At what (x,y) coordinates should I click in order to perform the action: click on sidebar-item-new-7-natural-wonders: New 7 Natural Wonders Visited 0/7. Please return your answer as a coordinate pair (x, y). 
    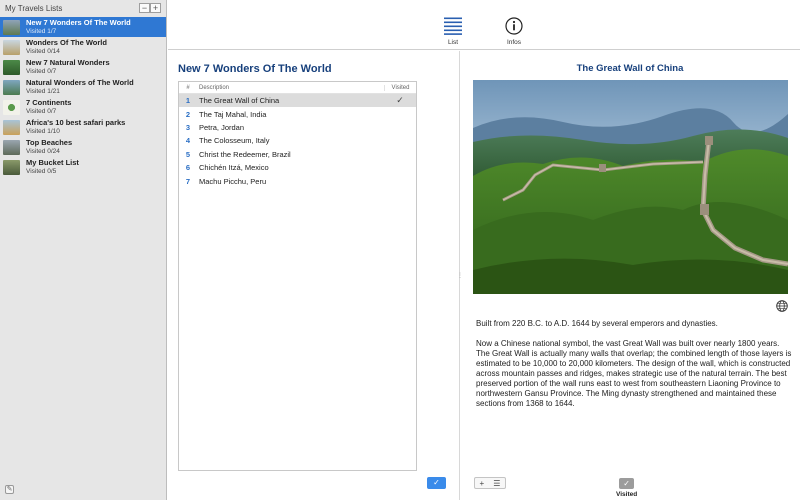
    Looking at the image, I should click on (83, 67).